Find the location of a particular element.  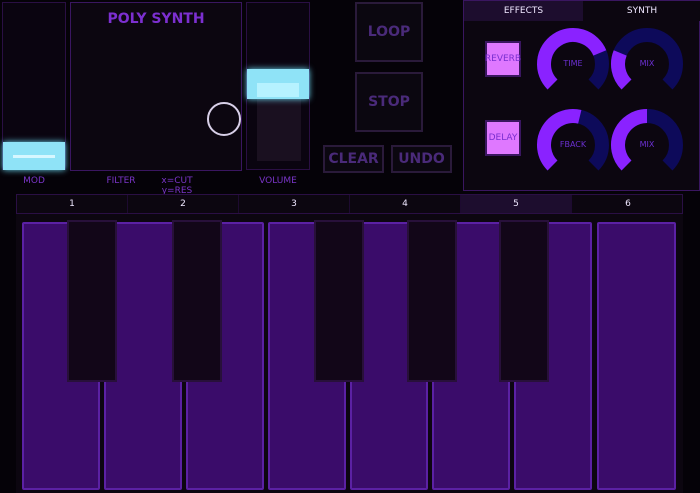

knob-time: TIME is located at coordinates (573, 64).